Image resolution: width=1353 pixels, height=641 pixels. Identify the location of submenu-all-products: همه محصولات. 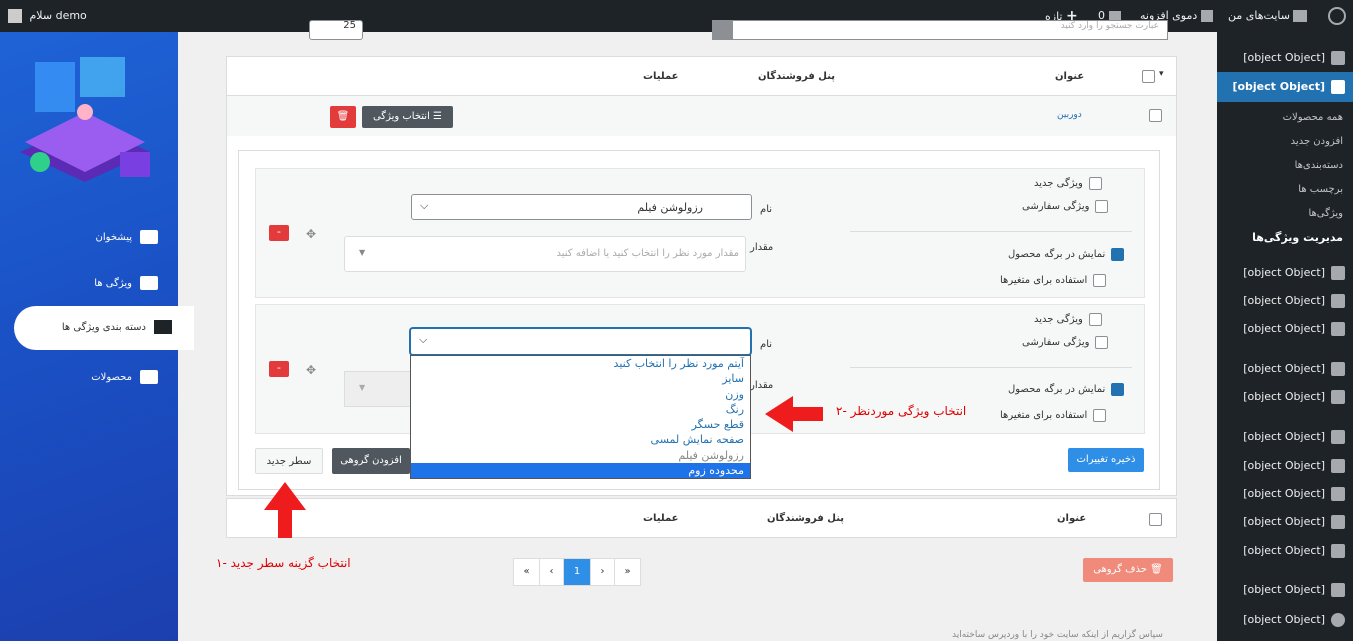
(1313, 117).